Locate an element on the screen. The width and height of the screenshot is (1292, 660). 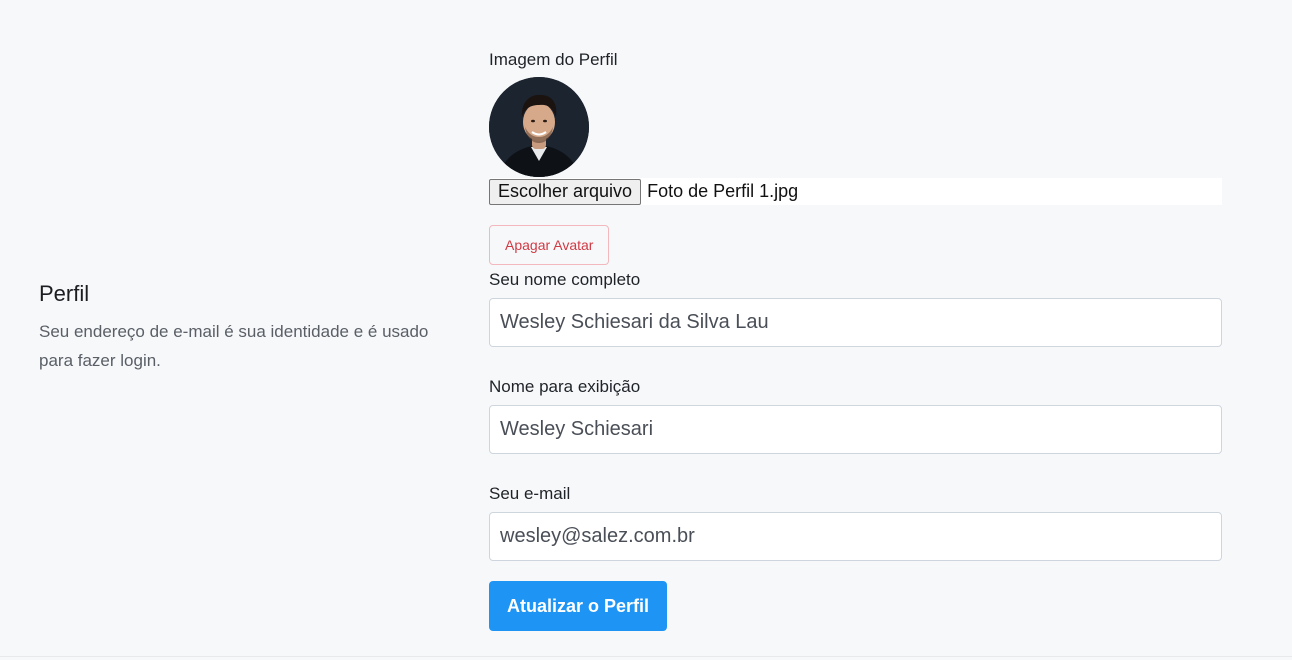
choose-file-button: Escolher arquivo is located at coordinates (565, 191).